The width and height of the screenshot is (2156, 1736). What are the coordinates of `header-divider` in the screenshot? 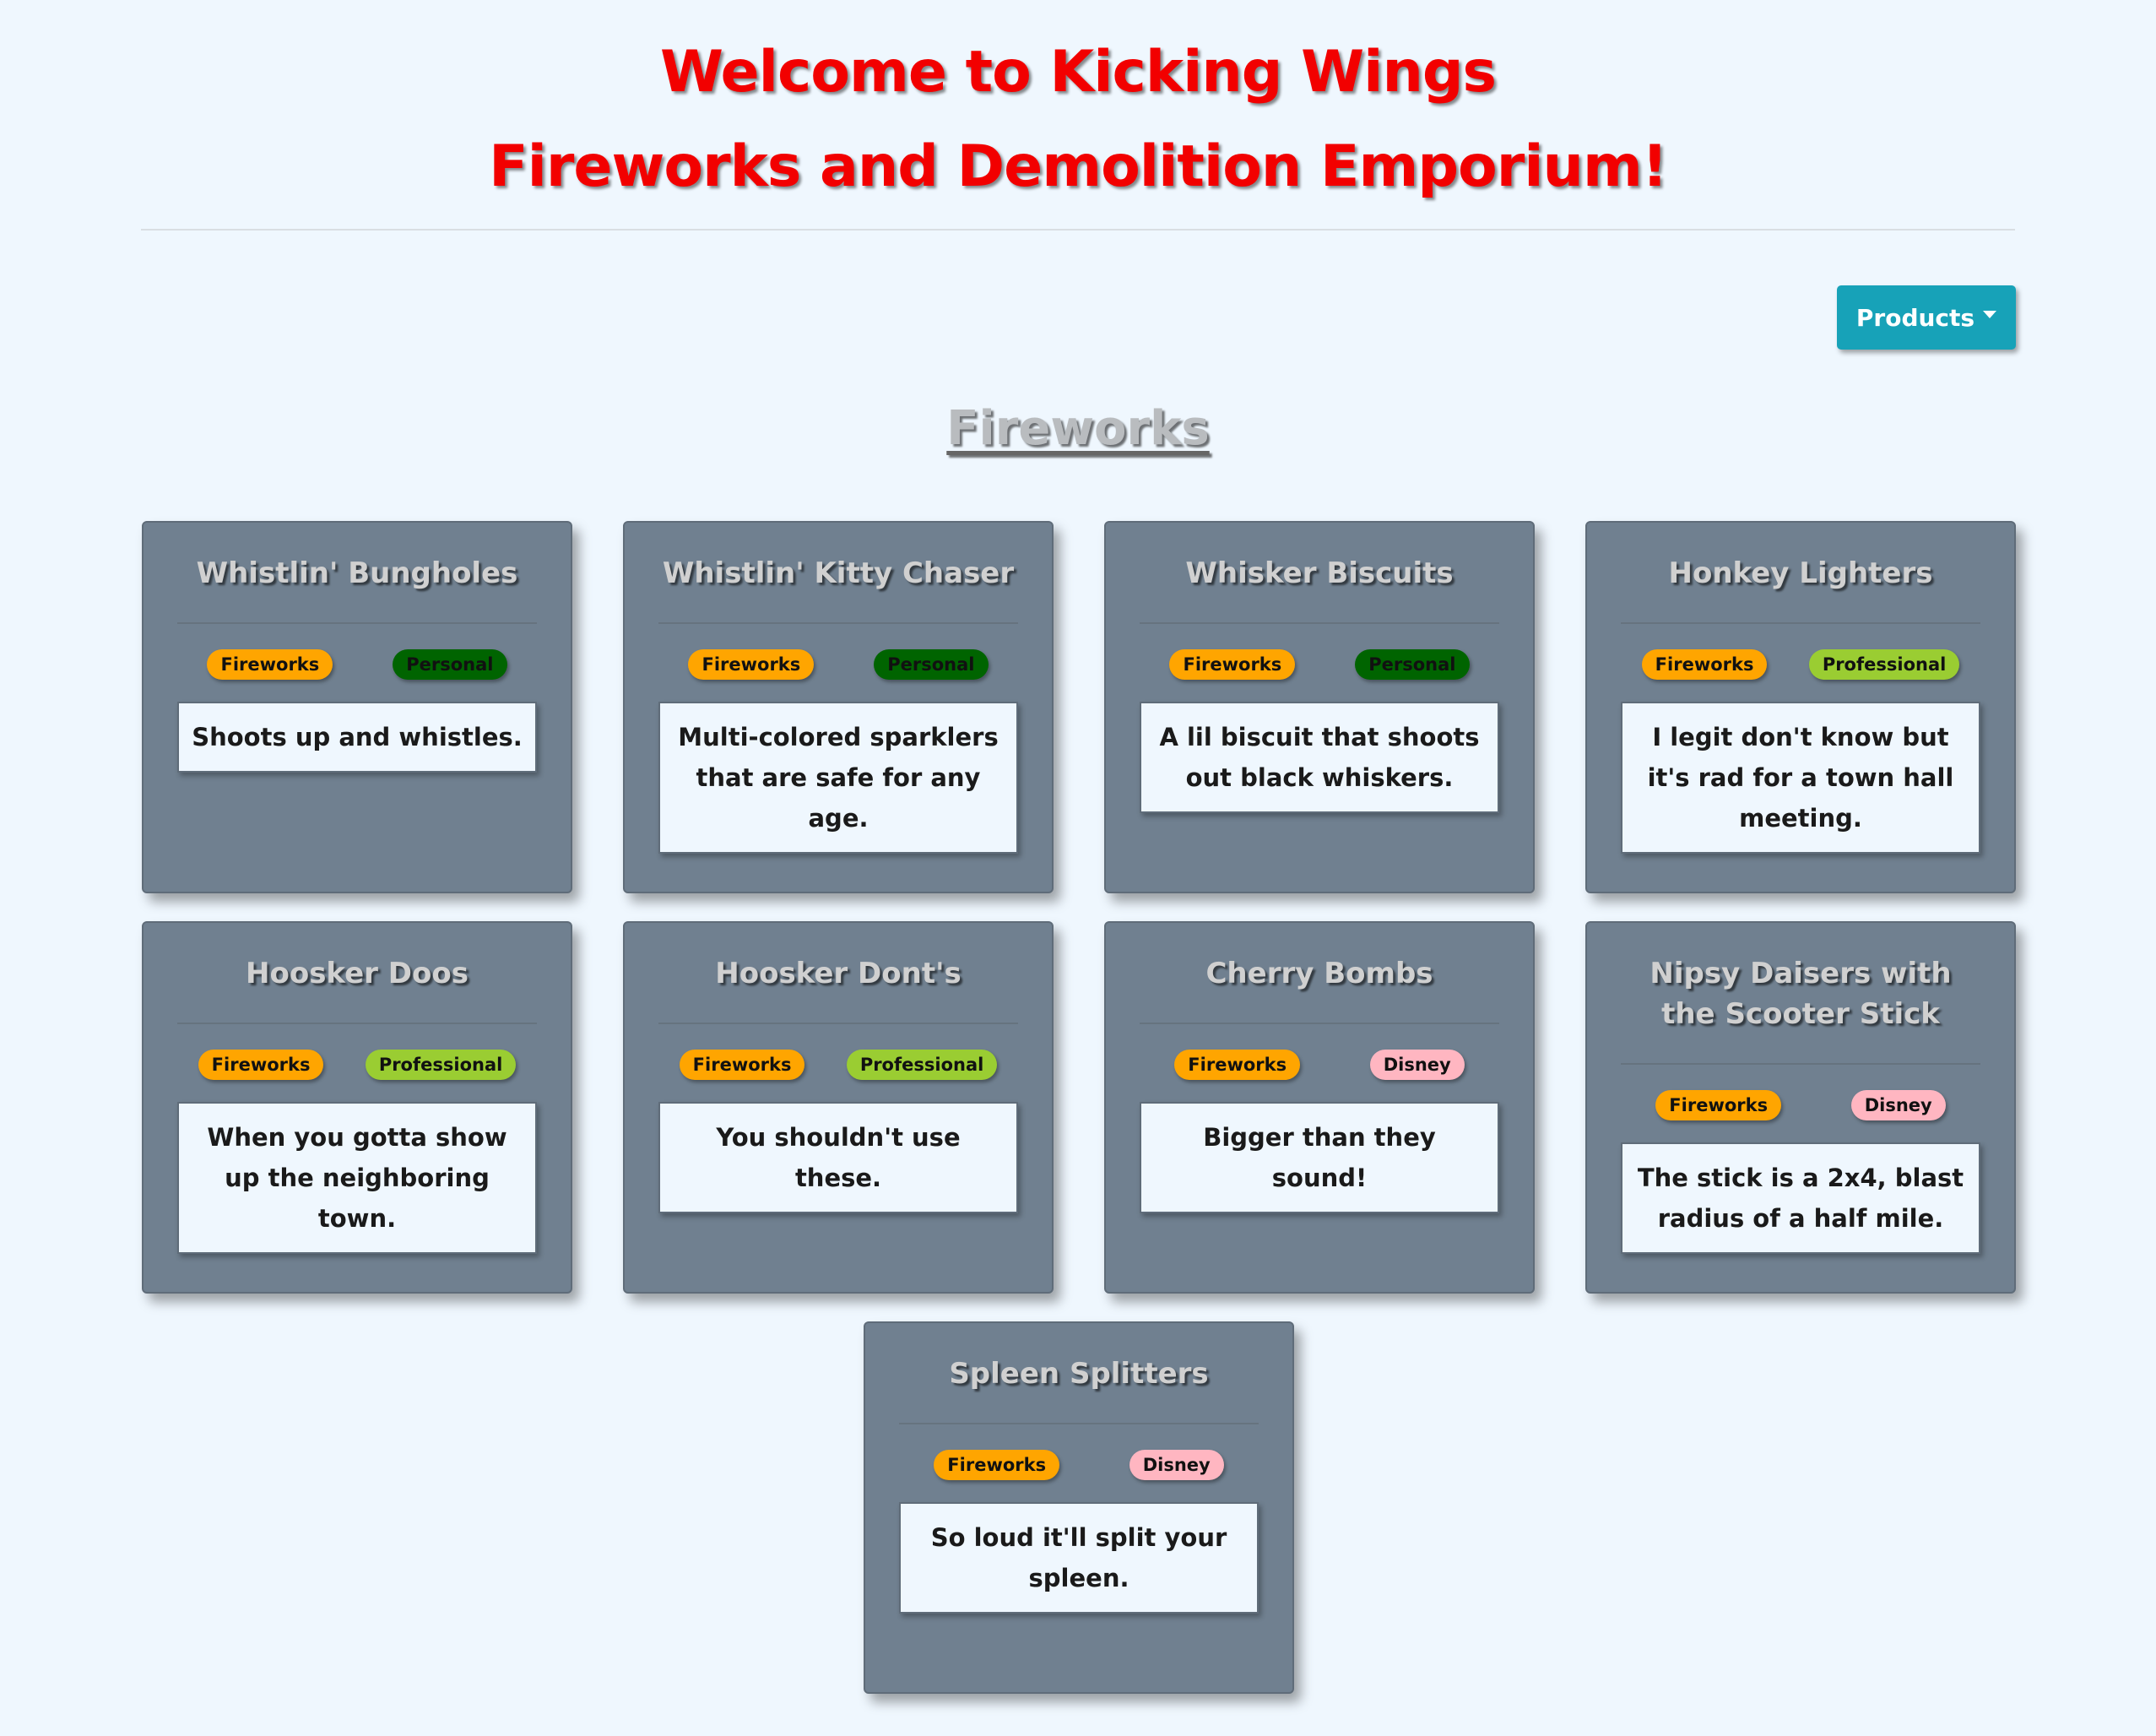 It's located at (1078, 230).